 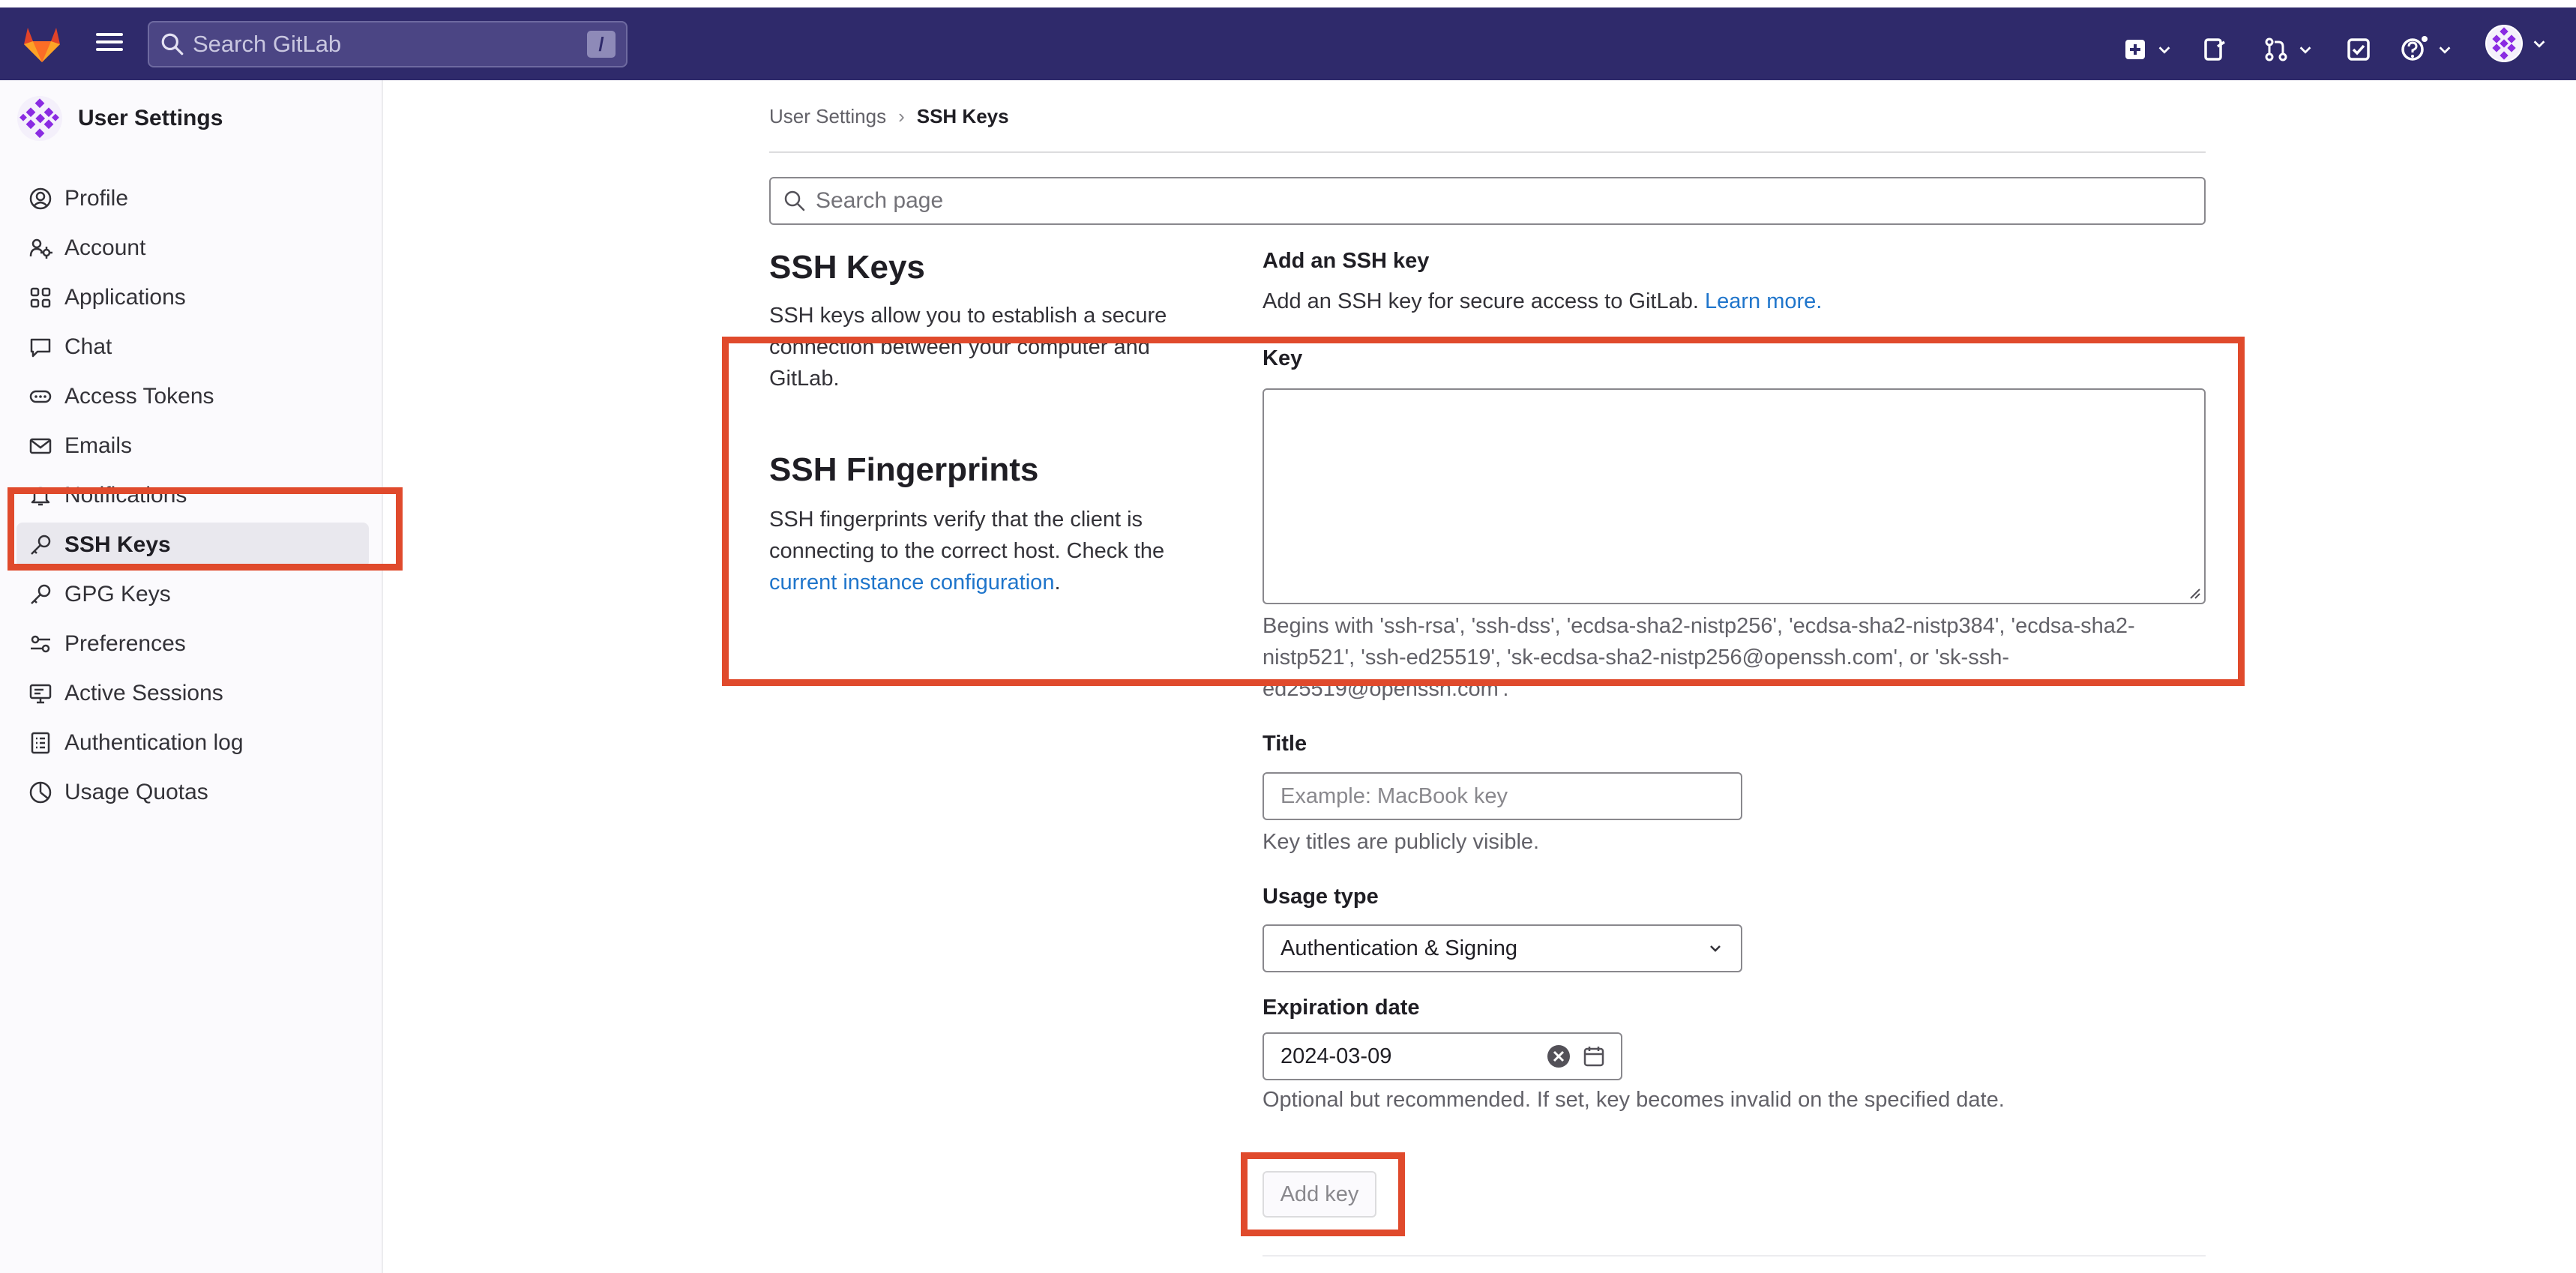 I want to click on title-help-text: Key titles are publicly visible., so click(x=1402, y=842).